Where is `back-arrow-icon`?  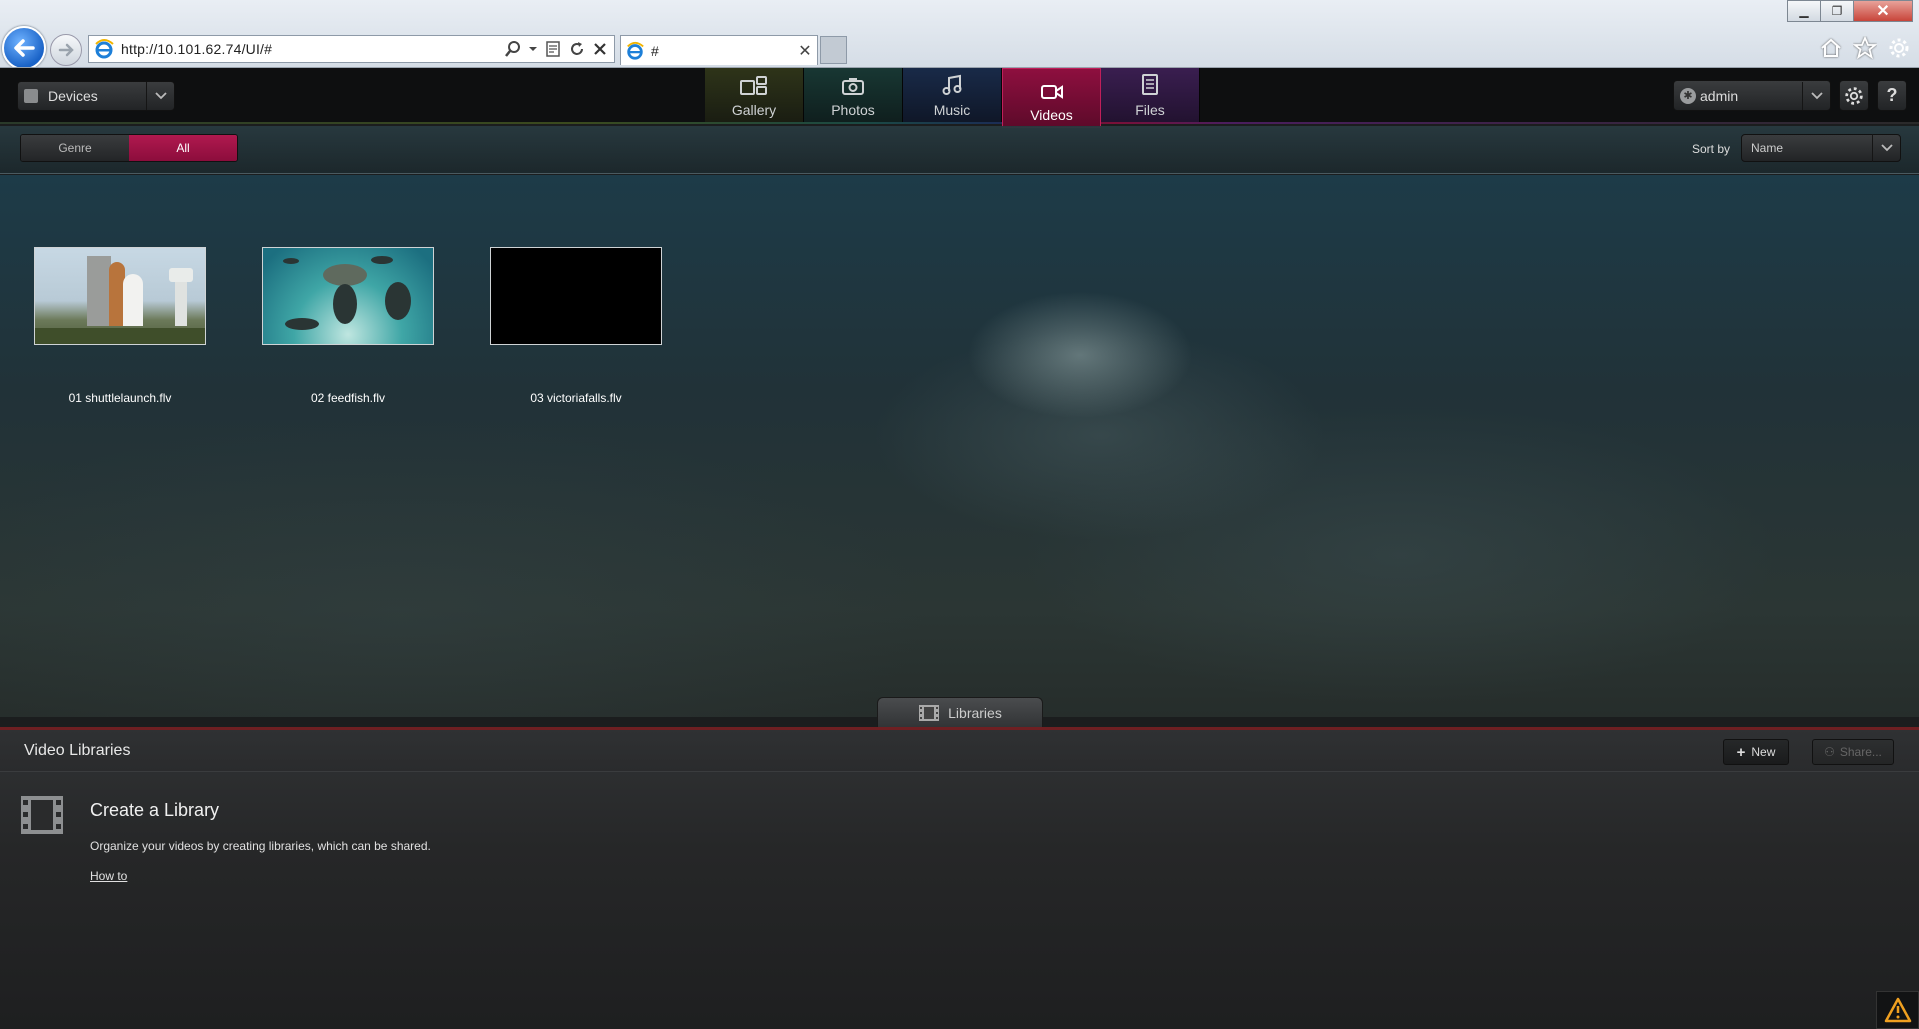
back-arrow-icon is located at coordinates (24, 48).